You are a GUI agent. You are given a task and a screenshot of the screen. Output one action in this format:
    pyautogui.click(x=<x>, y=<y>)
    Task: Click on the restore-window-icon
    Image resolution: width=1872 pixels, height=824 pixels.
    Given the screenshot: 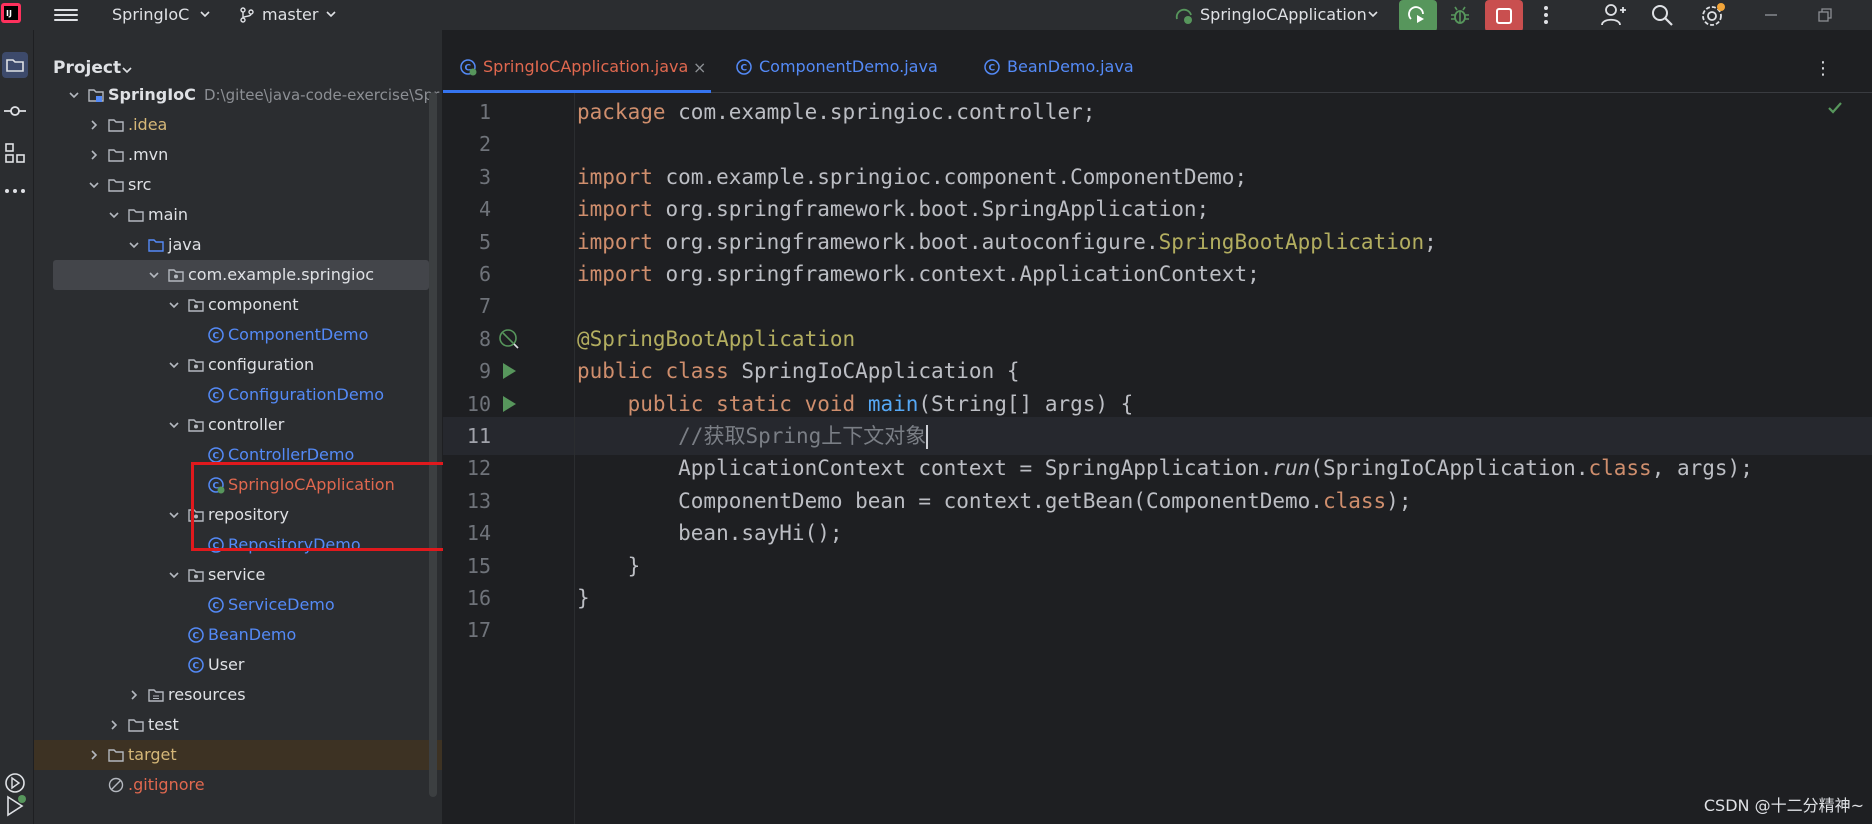 What is the action you would take?
    pyautogui.click(x=1825, y=15)
    